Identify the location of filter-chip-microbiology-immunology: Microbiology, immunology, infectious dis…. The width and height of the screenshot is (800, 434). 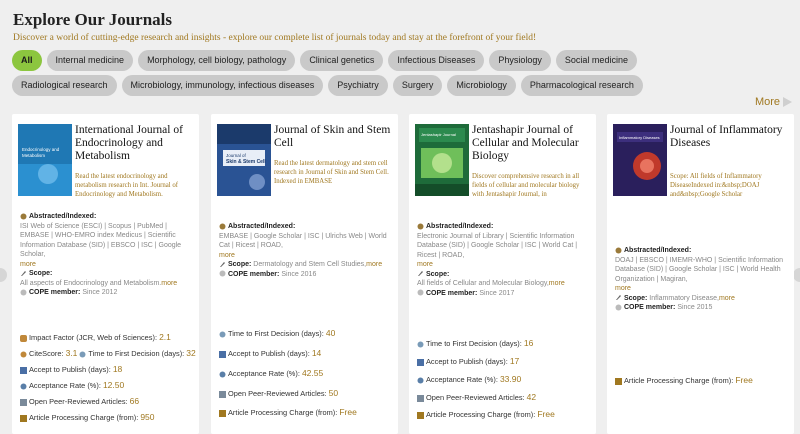
(222, 85).